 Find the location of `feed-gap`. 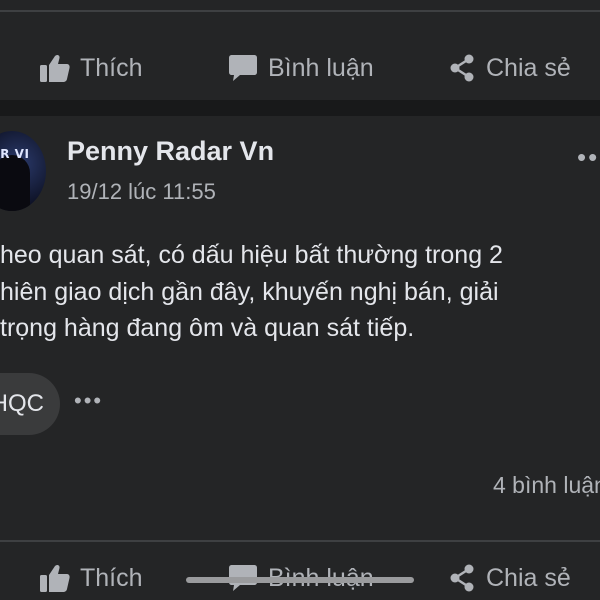

feed-gap is located at coordinates (300, 108).